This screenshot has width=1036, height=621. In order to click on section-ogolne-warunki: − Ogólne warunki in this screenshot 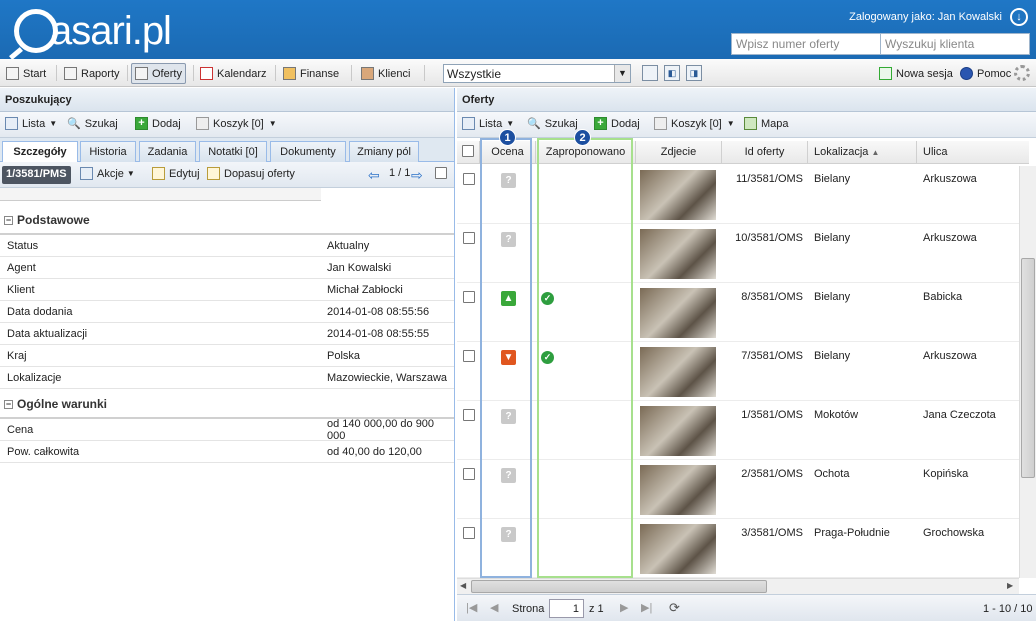, I will do `click(227, 405)`.